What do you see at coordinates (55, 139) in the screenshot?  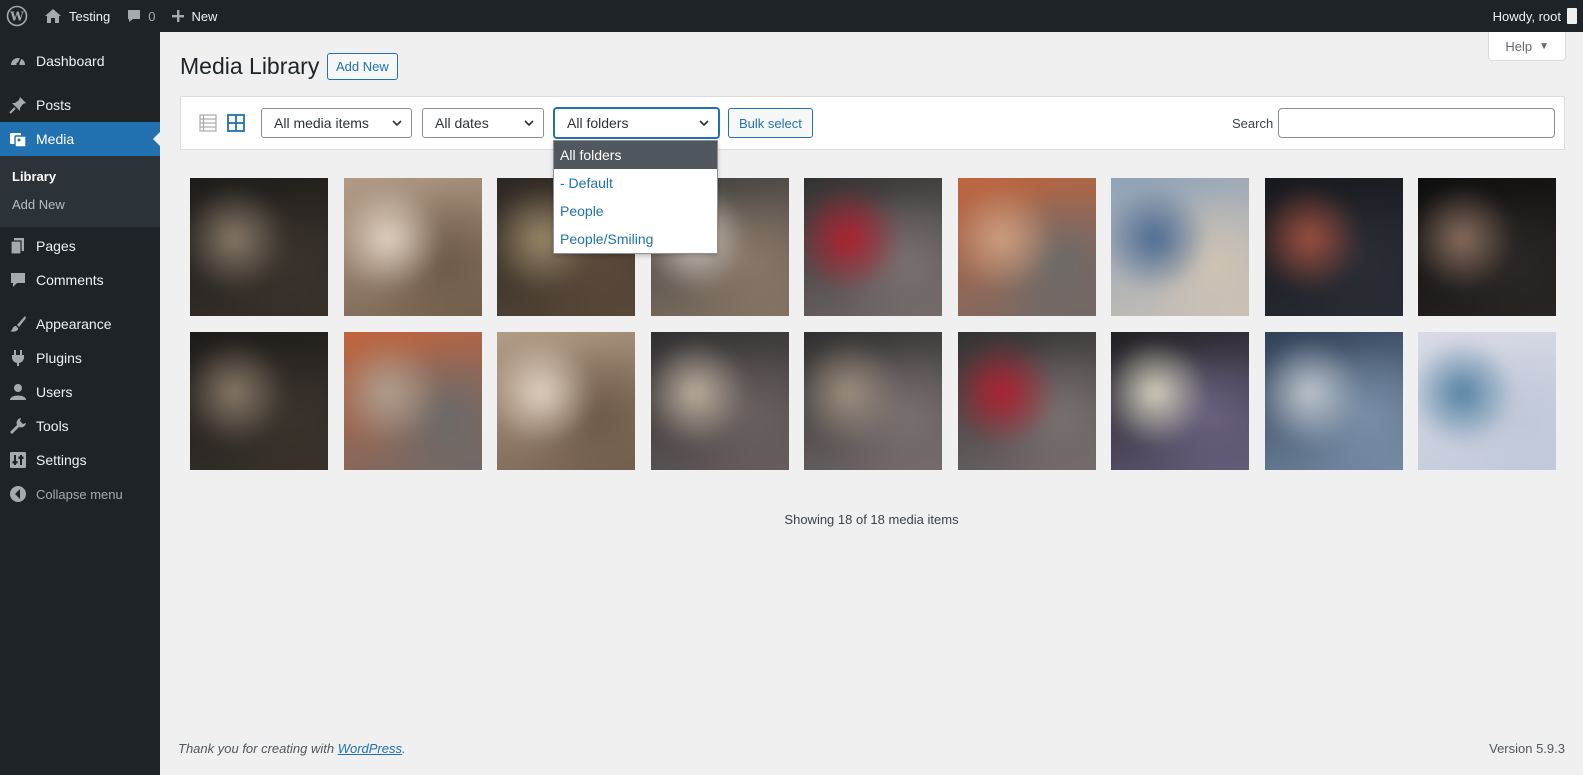 I see `sidebar-item-label: Media` at bounding box center [55, 139].